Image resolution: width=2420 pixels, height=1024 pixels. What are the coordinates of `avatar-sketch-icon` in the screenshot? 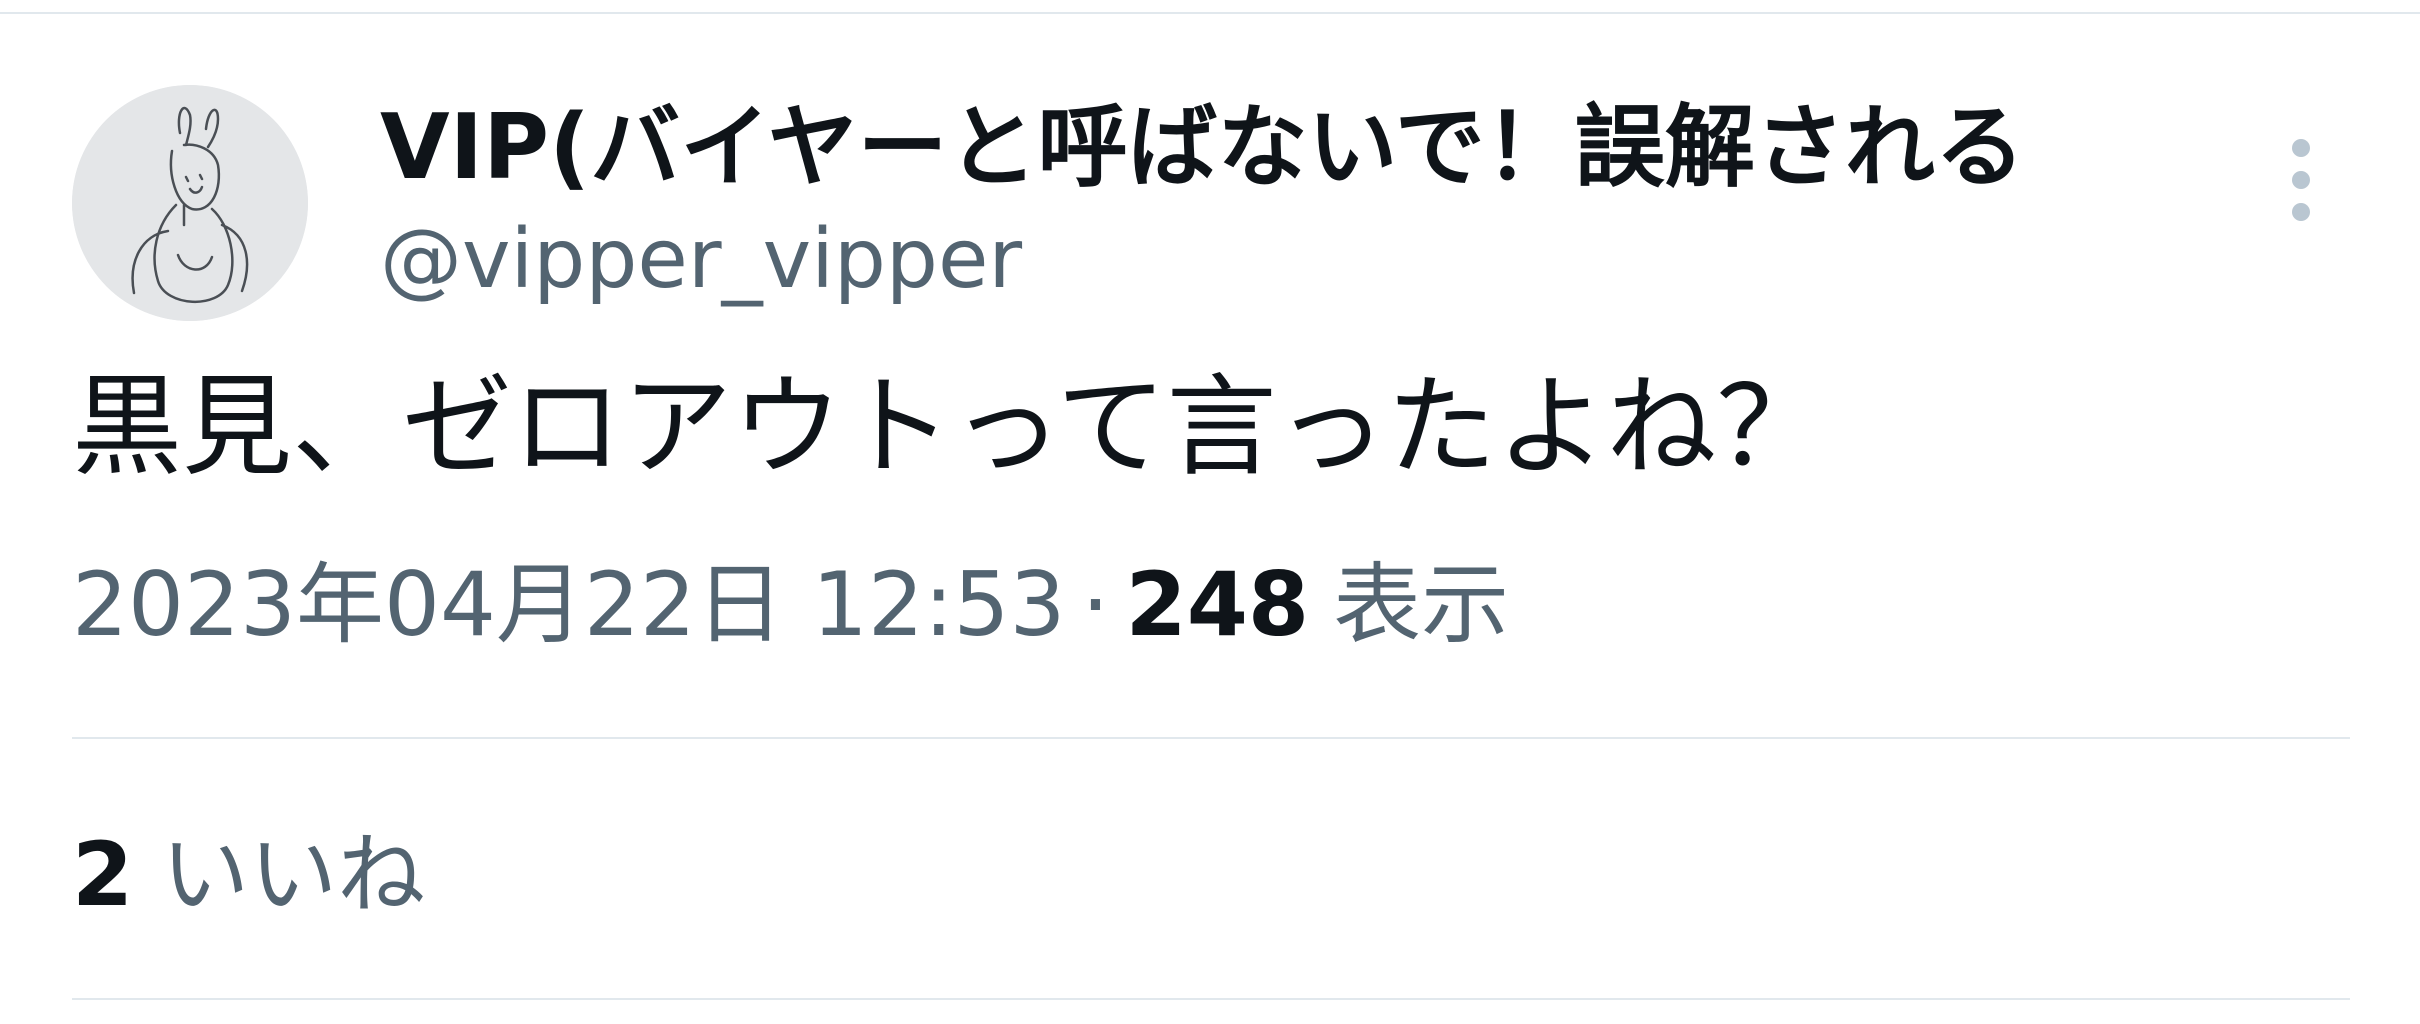 It's located at (190, 203).